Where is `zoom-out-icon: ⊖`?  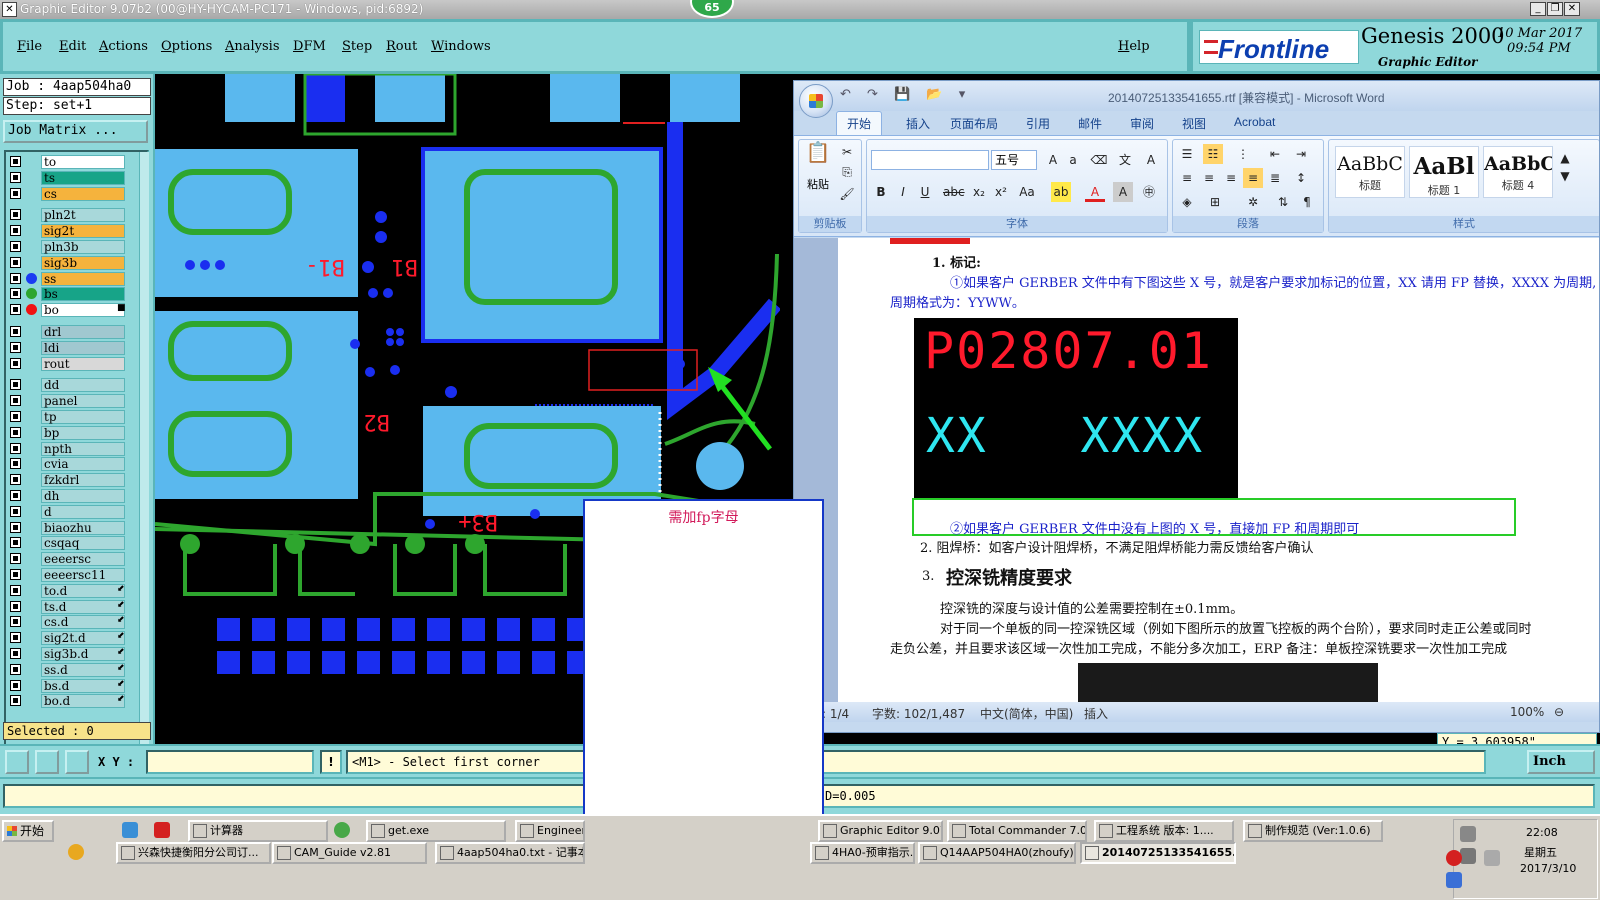 zoom-out-icon: ⊖ is located at coordinates (1559, 712).